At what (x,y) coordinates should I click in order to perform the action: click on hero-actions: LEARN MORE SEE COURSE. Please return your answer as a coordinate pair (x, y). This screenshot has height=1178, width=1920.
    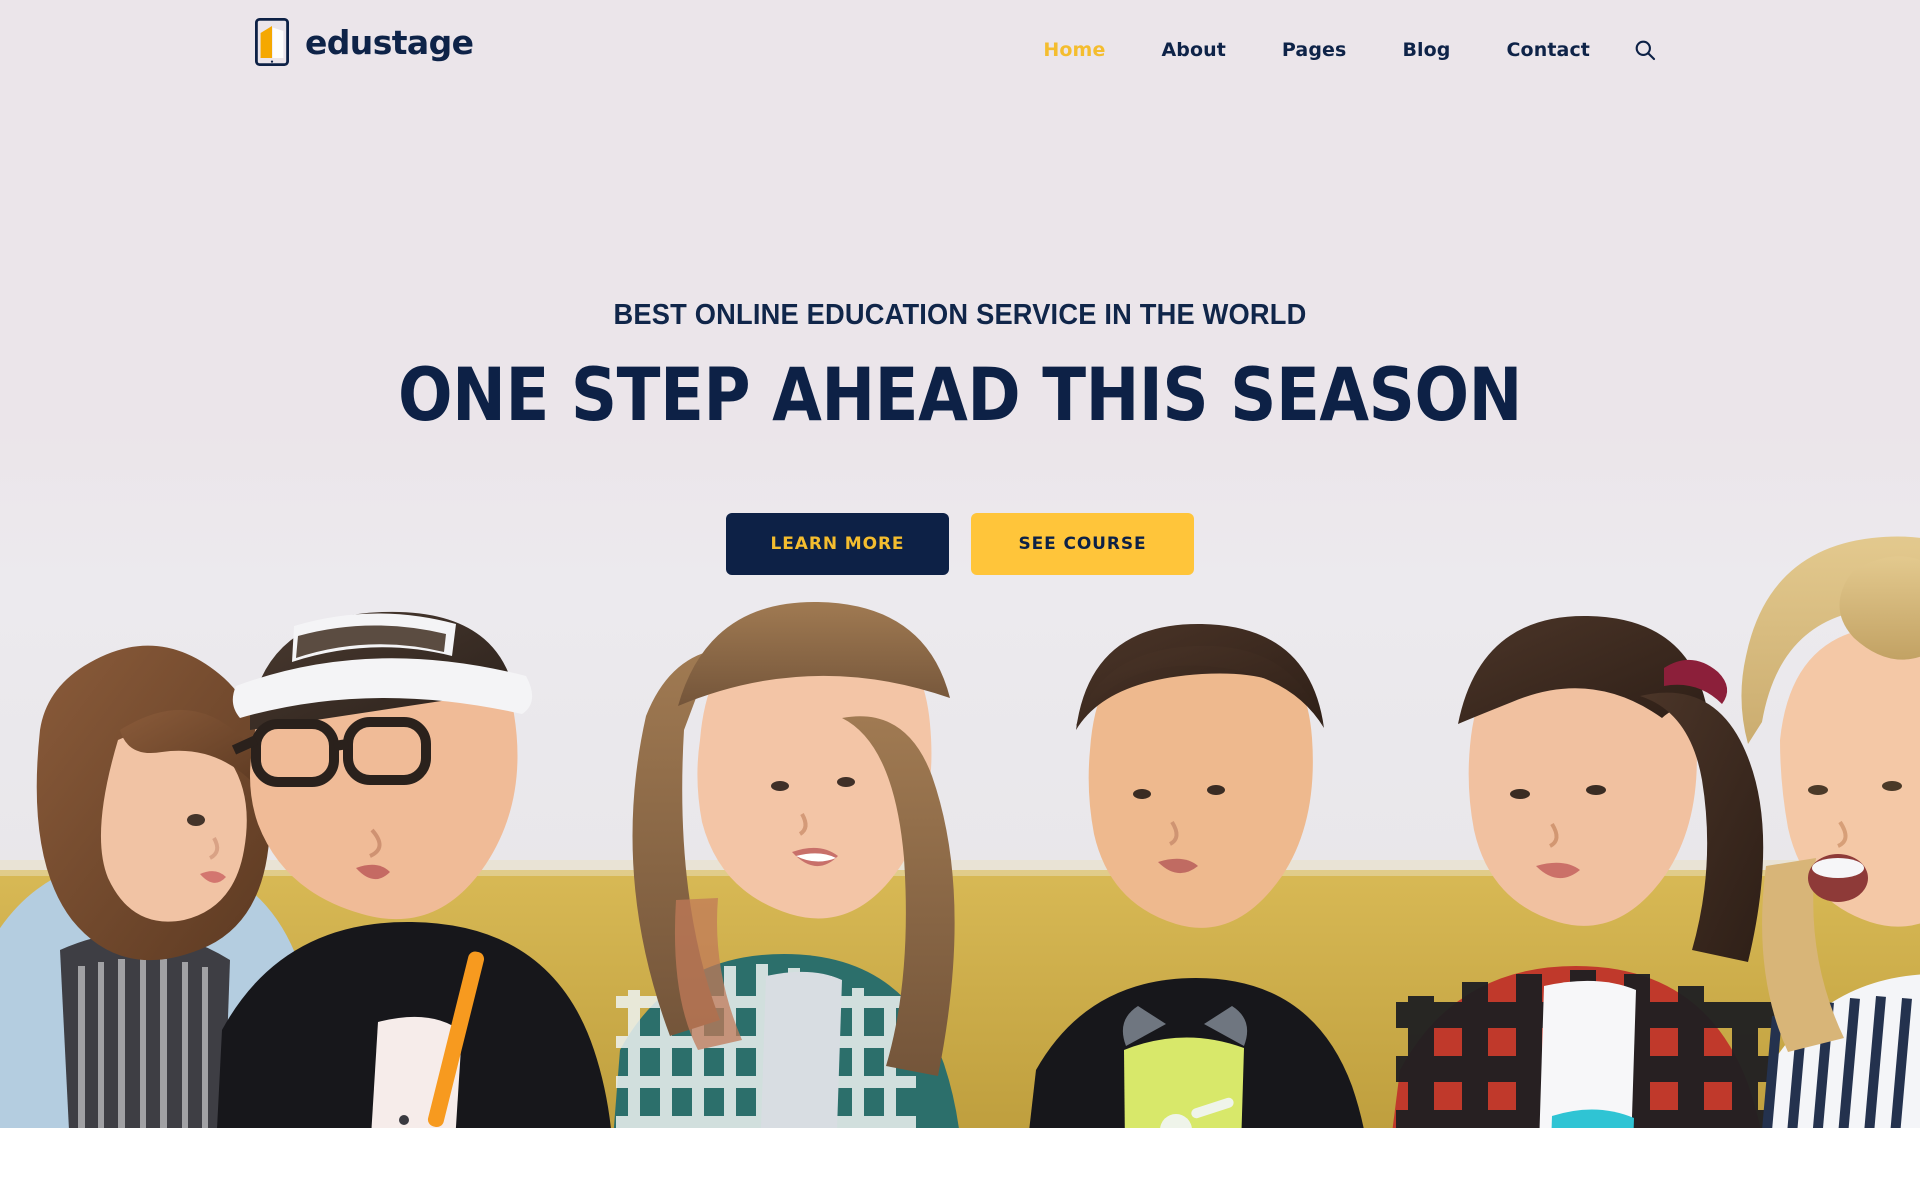
    Looking at the image, I should click on (960, 544).